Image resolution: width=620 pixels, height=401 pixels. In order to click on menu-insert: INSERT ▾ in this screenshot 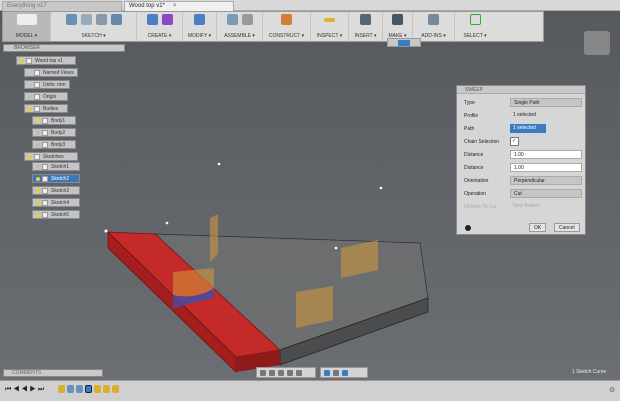, I will do `click(366, 26)`.